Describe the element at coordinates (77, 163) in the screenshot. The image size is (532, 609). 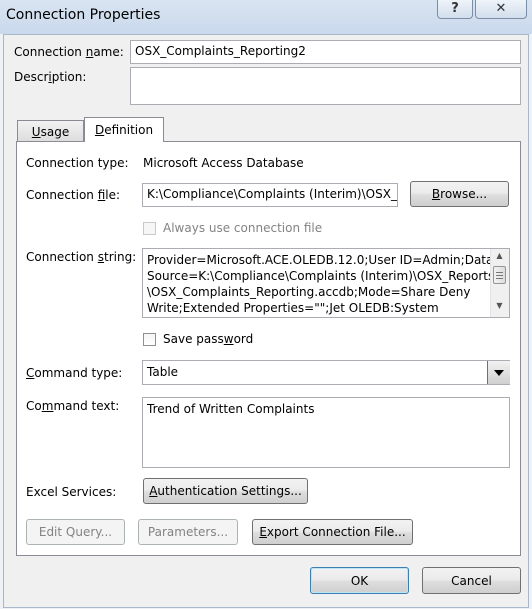
I see `connection-type-label: Connection type:` at that location.